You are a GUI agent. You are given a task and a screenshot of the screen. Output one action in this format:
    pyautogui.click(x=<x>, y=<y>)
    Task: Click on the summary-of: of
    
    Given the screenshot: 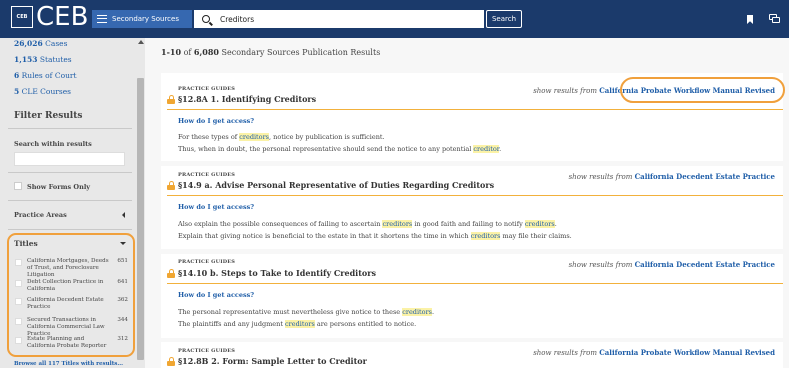 What is the action you would take?
    pyautogui.click(x=187, y=52)
    